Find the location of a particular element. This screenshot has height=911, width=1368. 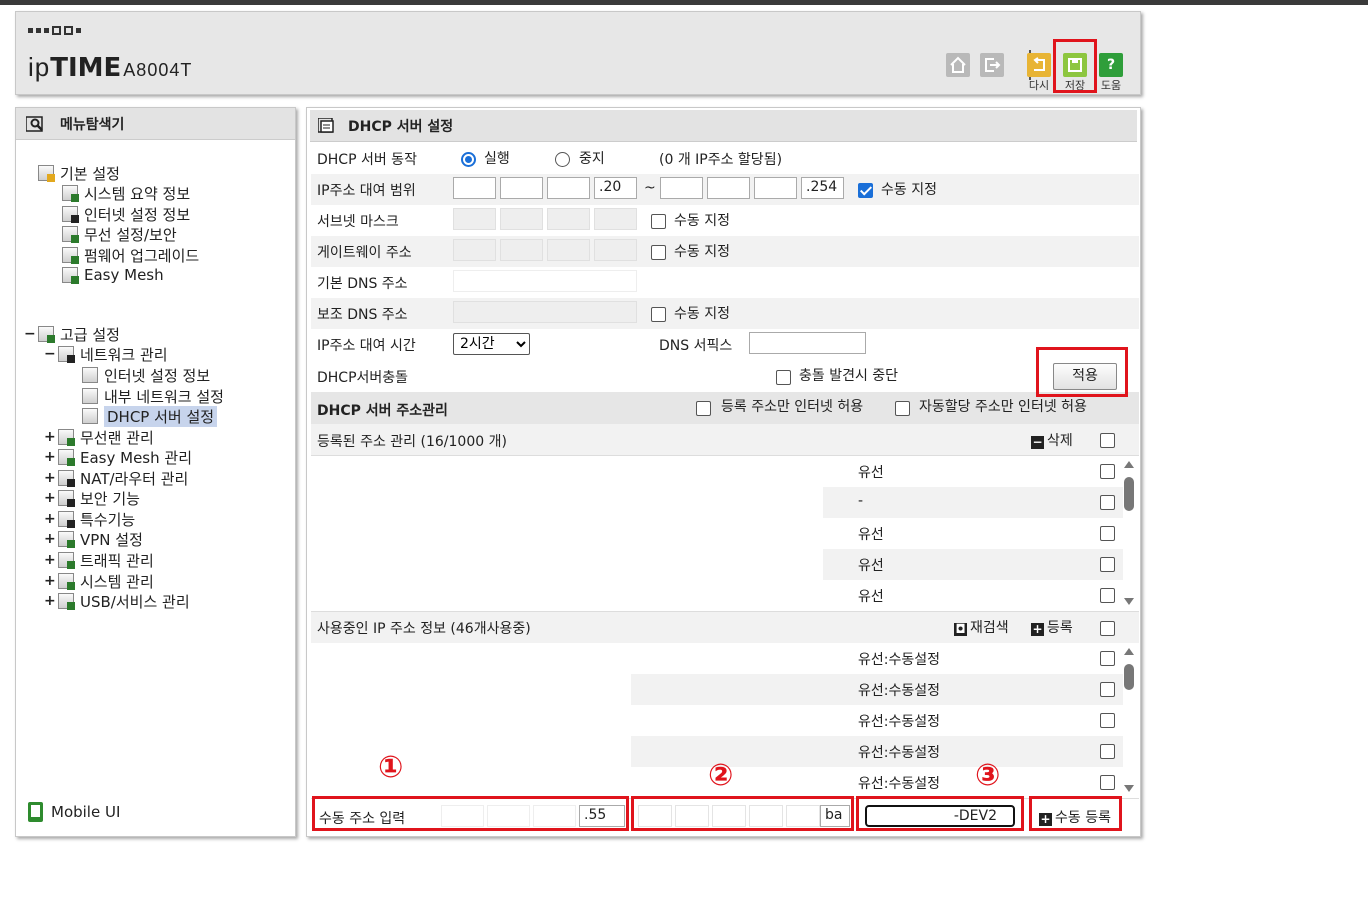

tree-network-mgmt: − 네트워크 관리 is located at coordinates (106, 354).